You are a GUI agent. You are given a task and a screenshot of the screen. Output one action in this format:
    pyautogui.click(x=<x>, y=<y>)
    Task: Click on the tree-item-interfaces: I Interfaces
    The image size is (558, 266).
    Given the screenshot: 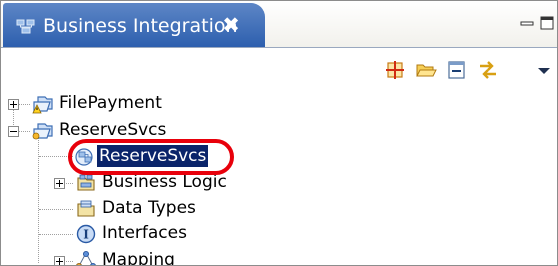 What is the action you would take?
    pyautogui.click(x=151, y=234)
    